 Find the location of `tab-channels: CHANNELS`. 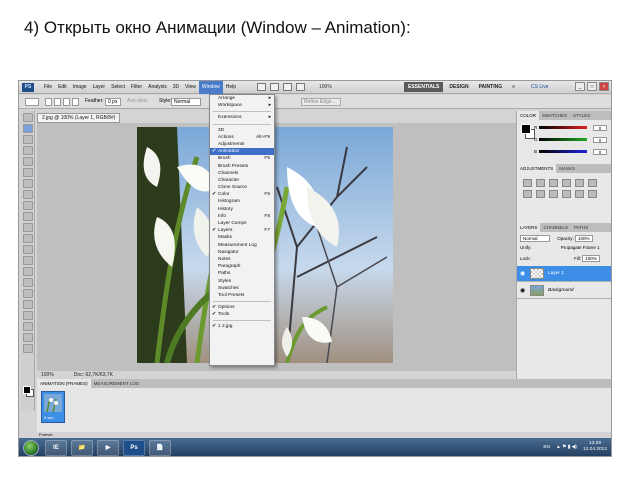

tab-channels: CHANNELS is located at coordinates (555, 227).